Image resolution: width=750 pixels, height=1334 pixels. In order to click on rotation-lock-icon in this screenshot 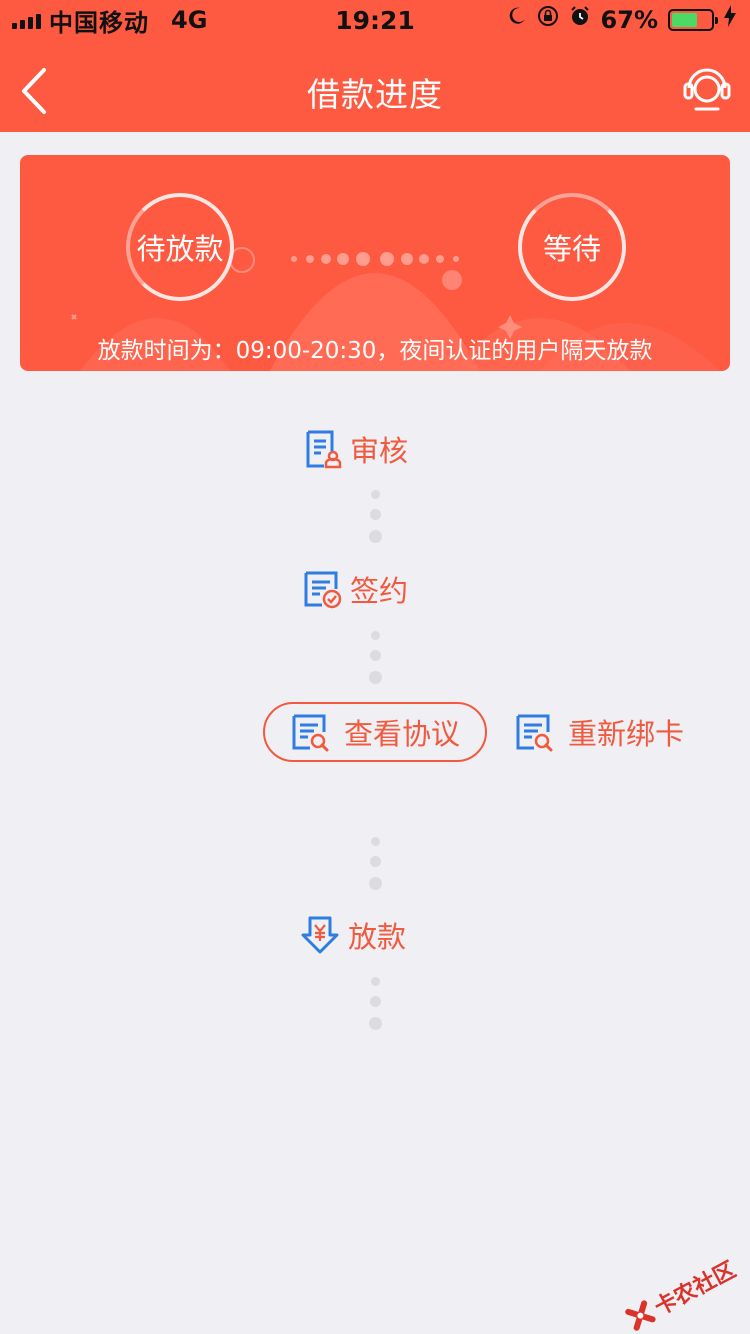, I will do `click(548, 20)`.